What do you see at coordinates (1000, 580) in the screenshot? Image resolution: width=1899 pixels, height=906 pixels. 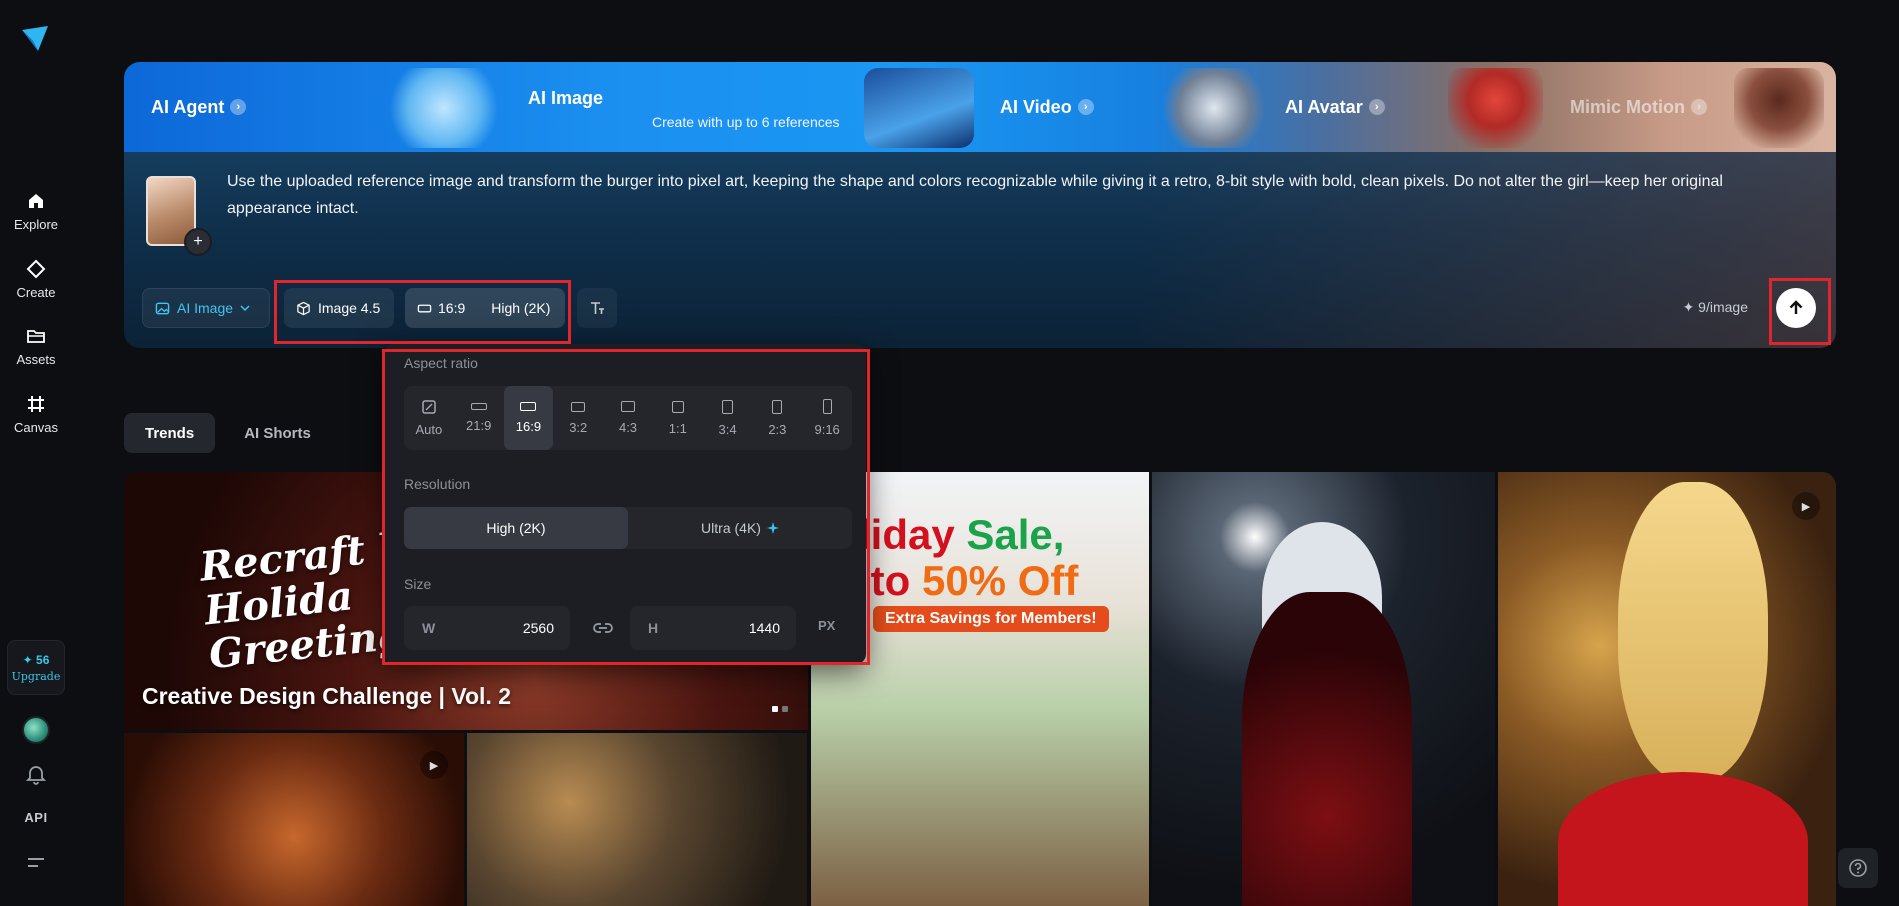 I see `holiday-line2b: 50% Off` at bounding box center [1000, 580].